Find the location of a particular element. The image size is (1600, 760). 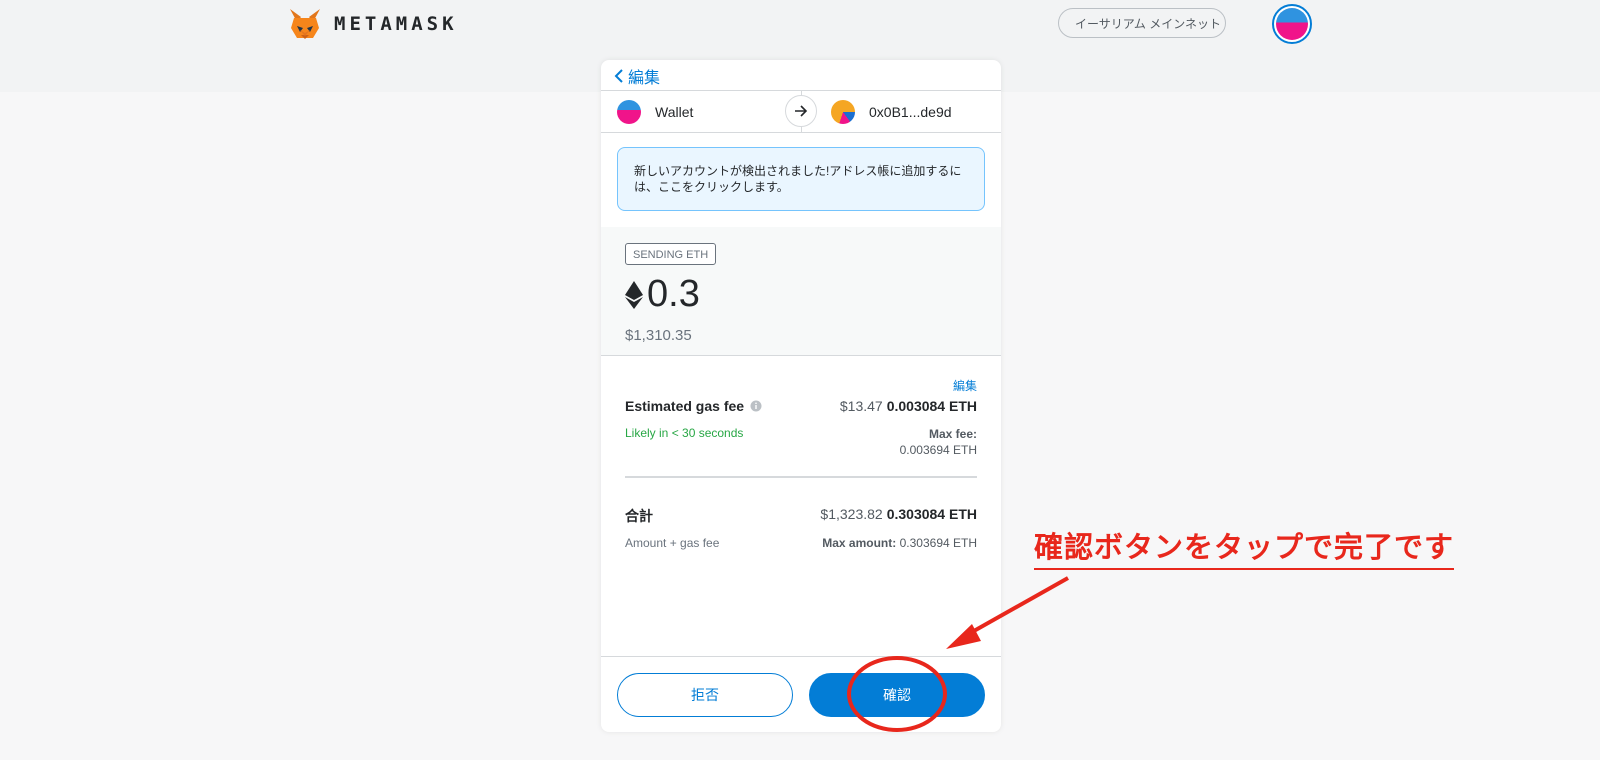

sender-recipient-row: Wallet 0x0B1...de9d is located at coordinates (801, 111).